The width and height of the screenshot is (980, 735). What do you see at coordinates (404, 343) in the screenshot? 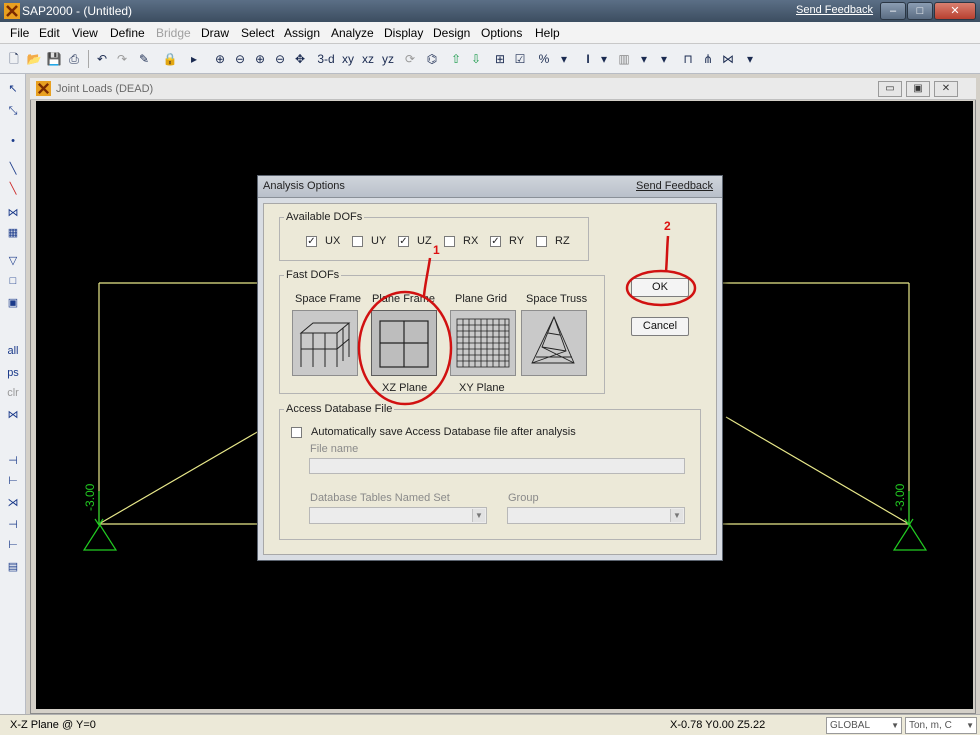
I see `plane-frame-button` at bounding box center [404, 343].